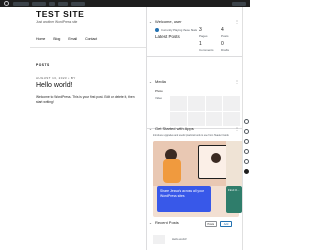 Image resolution: width=320 pixels, height=250 pixels. I want to click on stat-comments-label: Comments, so click(206, 50).